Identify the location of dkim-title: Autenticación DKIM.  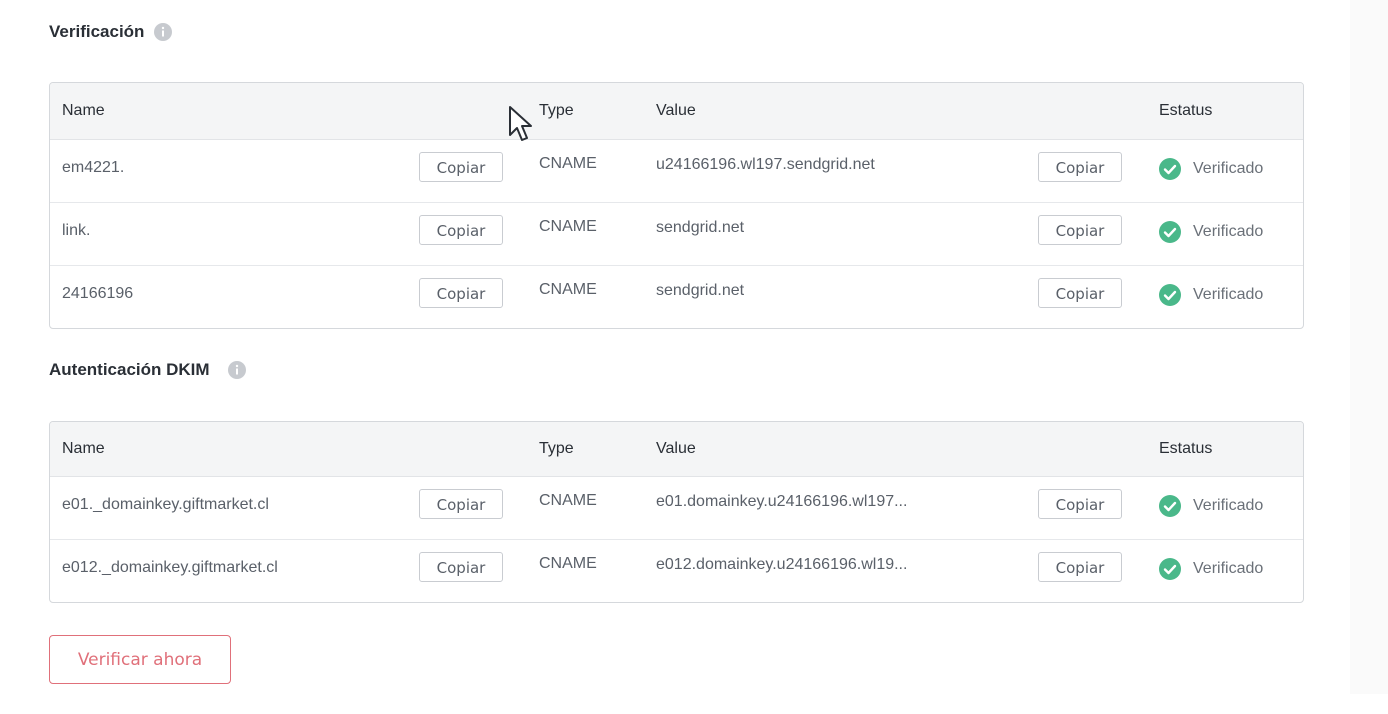
(129, 369).